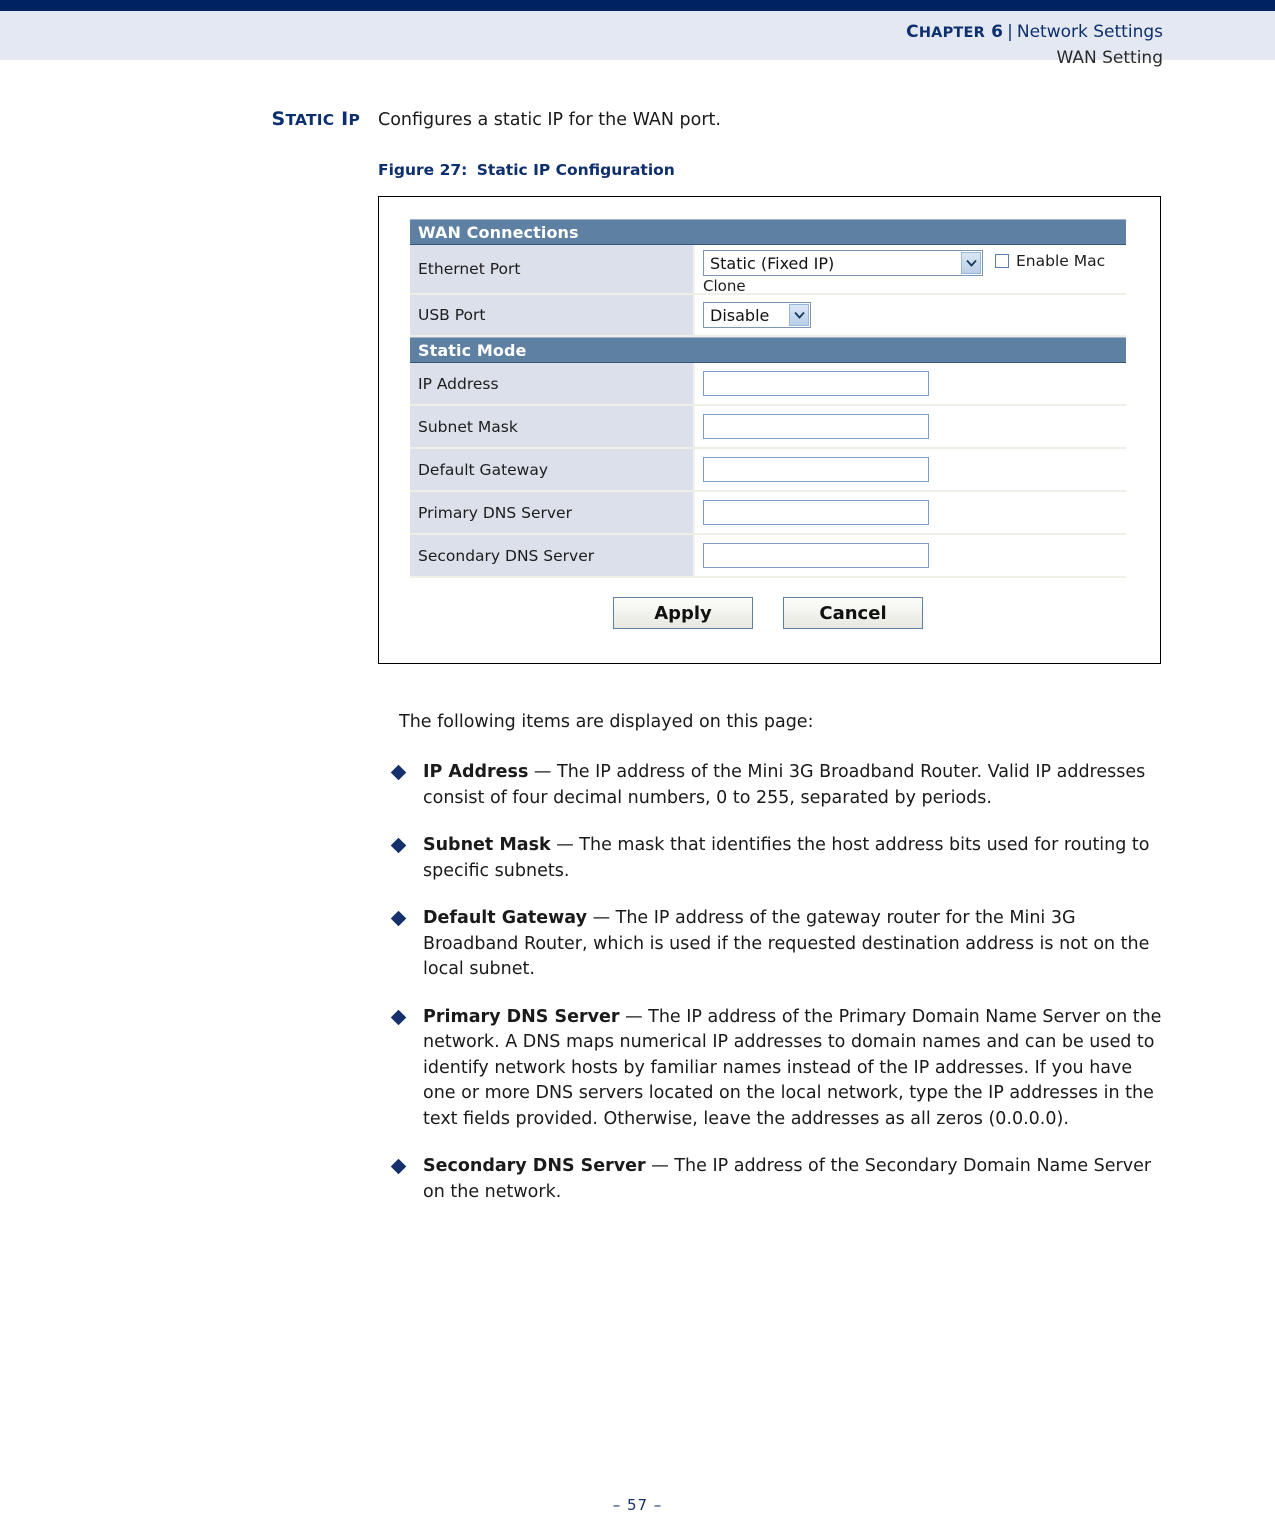 Image resolution: width=1275 pixels, height=1532 pixels. Describe the element at coordinates (1110, 58) in the screenshot. I see `header-subsection-name: WAN Setting` at that location.